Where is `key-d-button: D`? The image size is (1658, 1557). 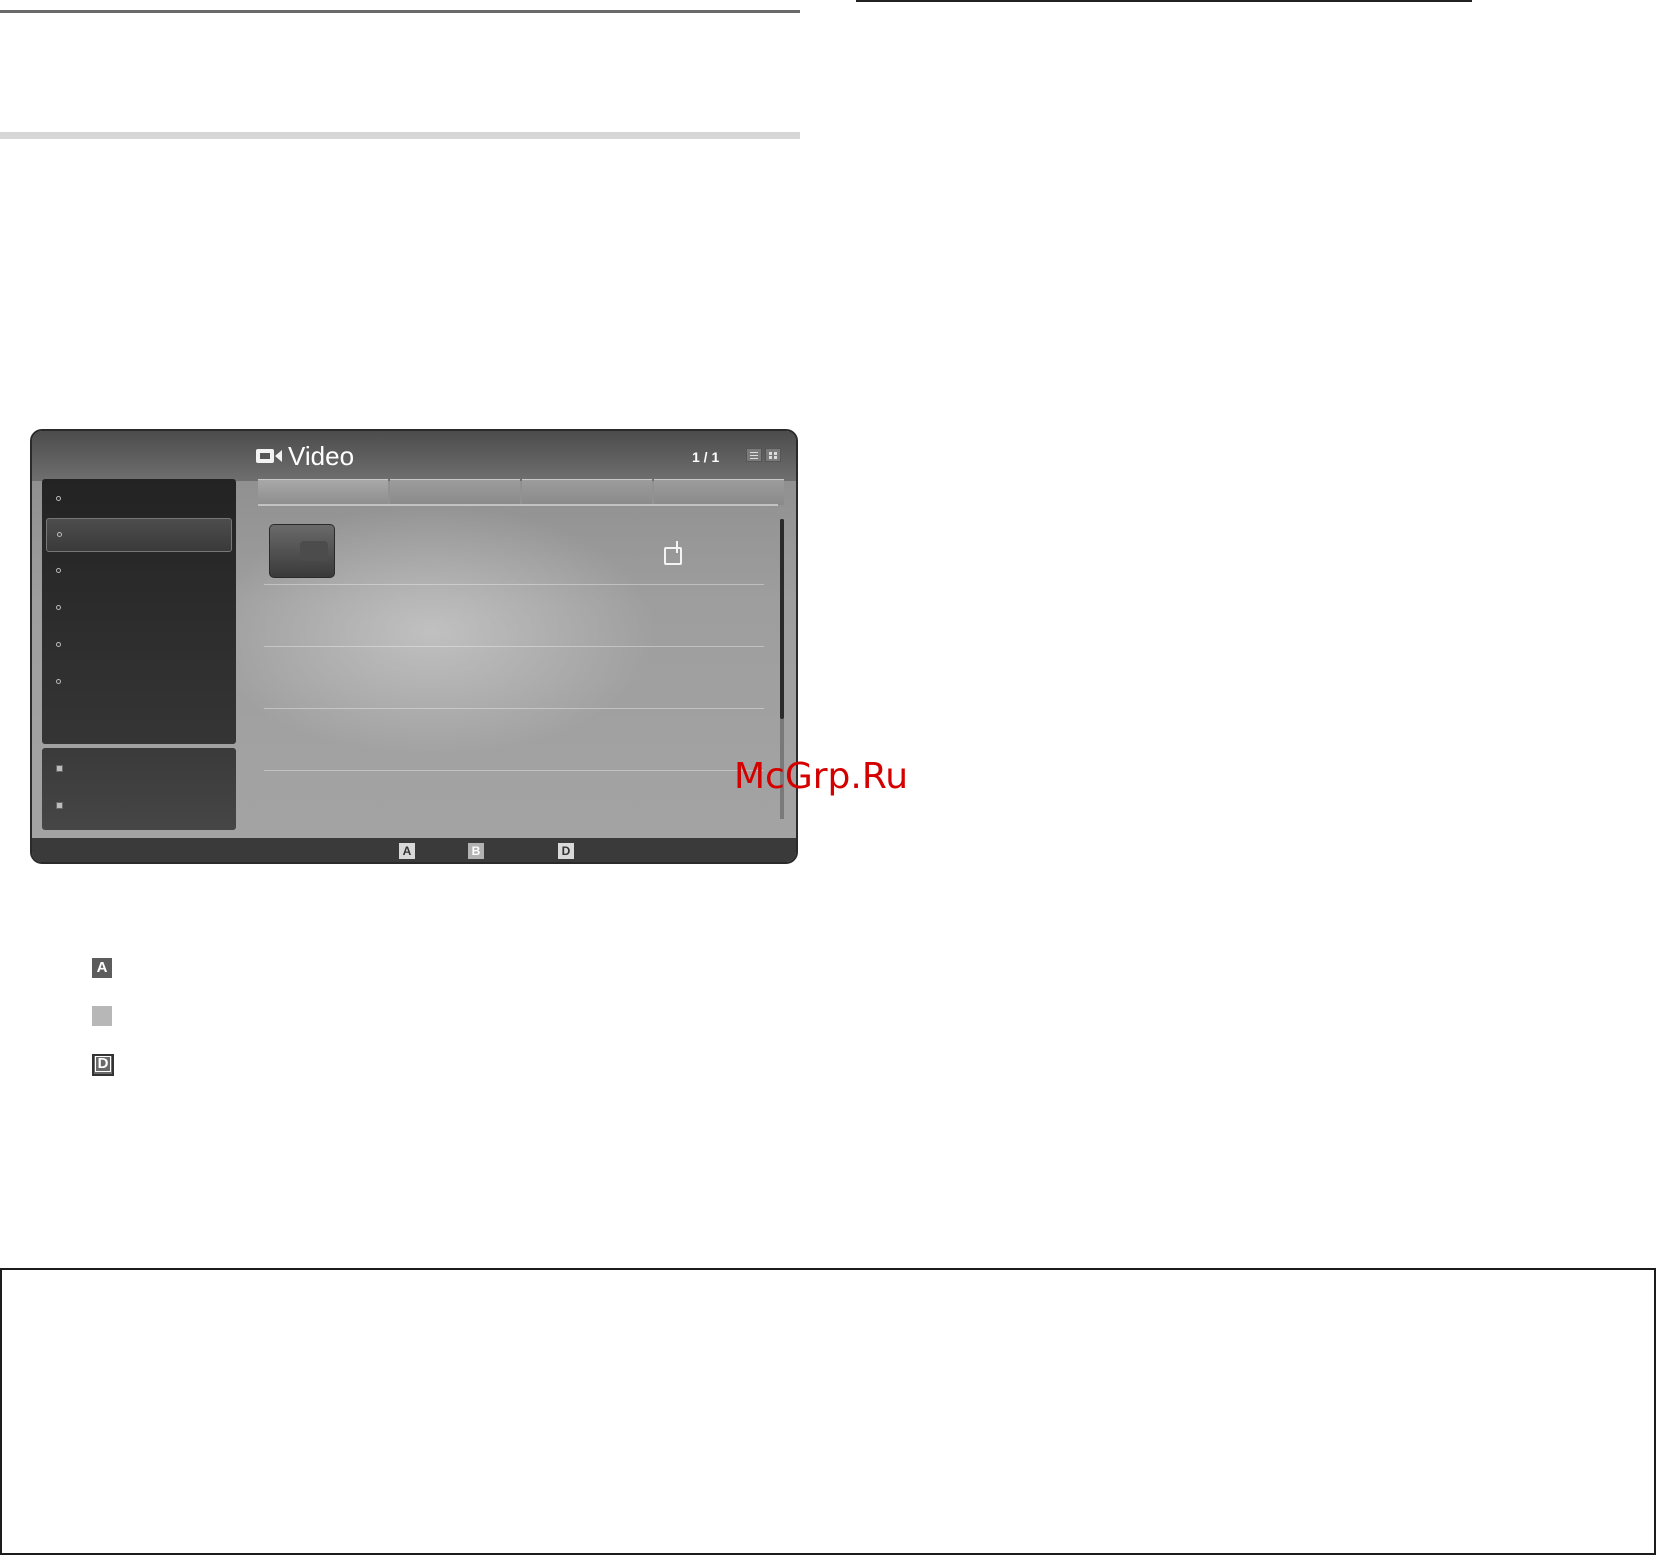 key-d-button: D is located at coordinates (566, 851).